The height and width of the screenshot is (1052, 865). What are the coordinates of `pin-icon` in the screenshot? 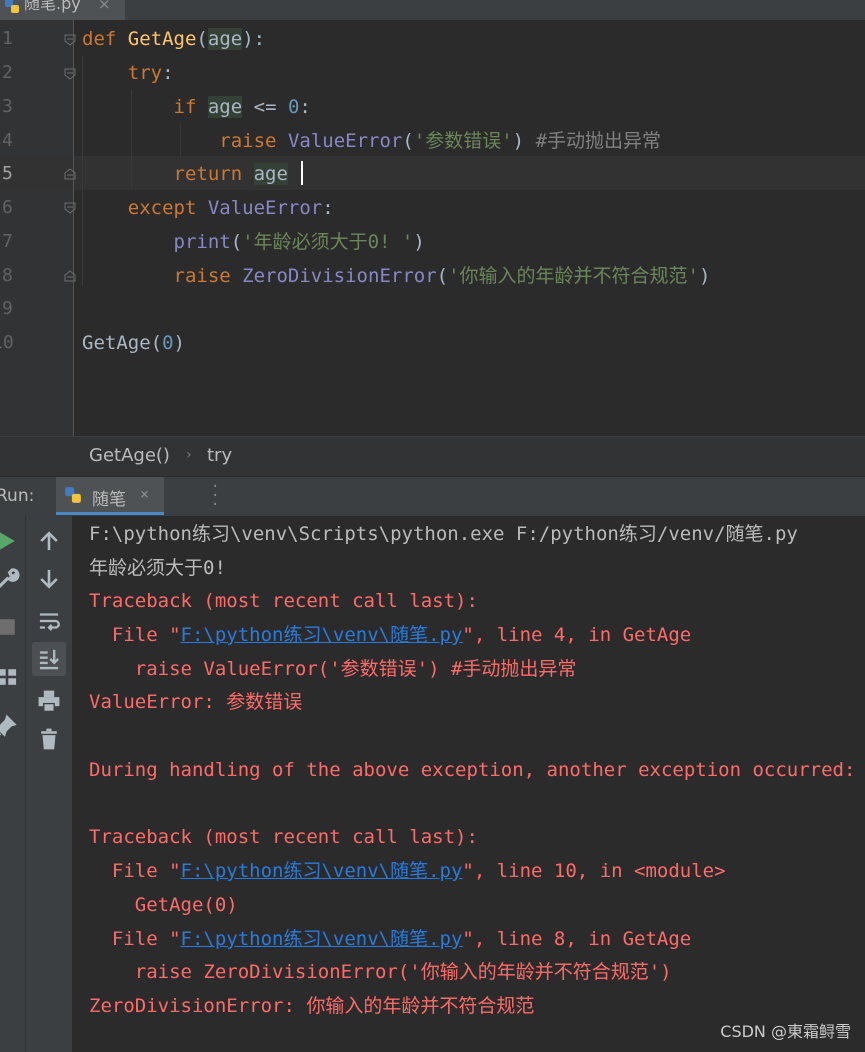 It's located at (10, 727).